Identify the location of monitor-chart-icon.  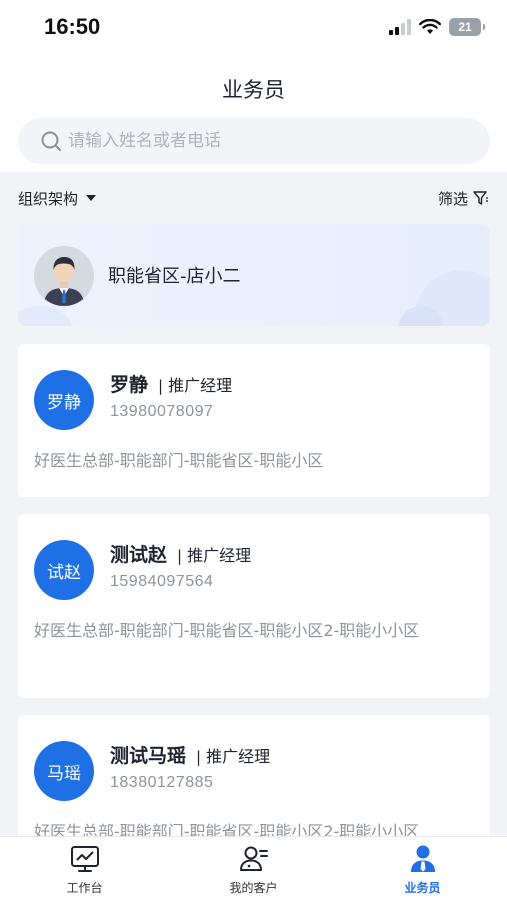
(84, 859).